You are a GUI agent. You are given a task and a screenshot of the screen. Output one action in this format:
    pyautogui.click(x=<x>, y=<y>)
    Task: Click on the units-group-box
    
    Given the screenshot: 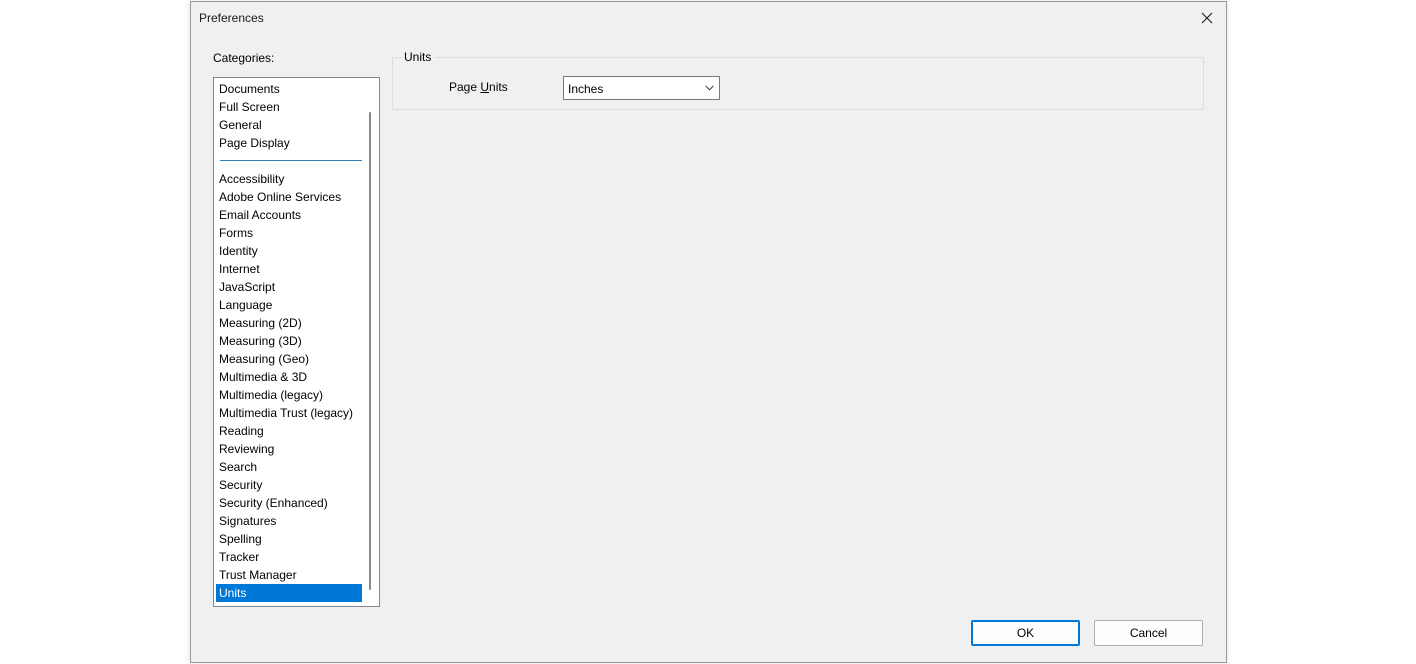 What is the action you would take?
    pyautogui.click(x=798, y=83)
    